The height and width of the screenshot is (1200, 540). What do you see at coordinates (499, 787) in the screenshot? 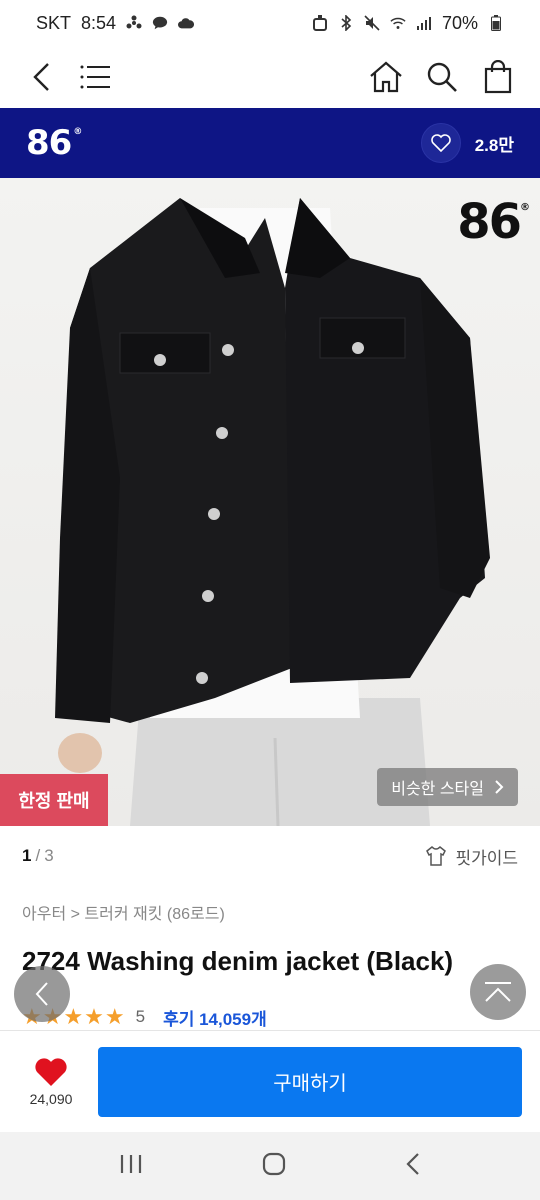
I see `chevron-right-icon` at bounding box center [499, 787].